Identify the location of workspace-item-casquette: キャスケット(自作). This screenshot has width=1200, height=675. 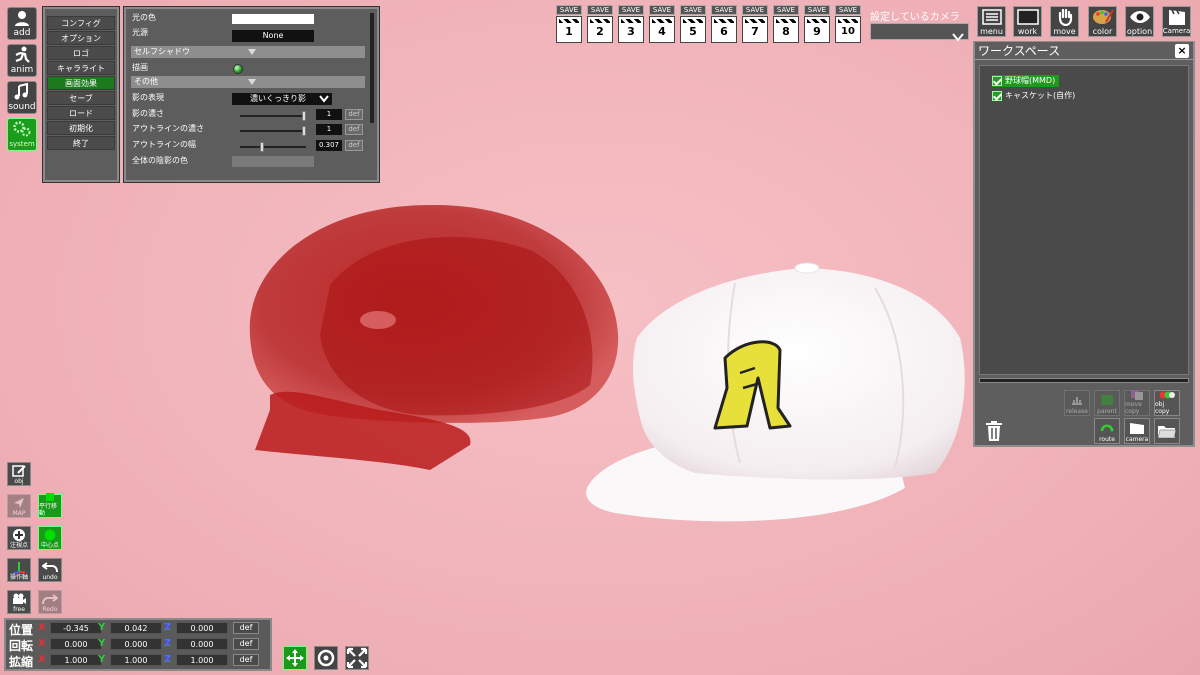
(1033, 96).